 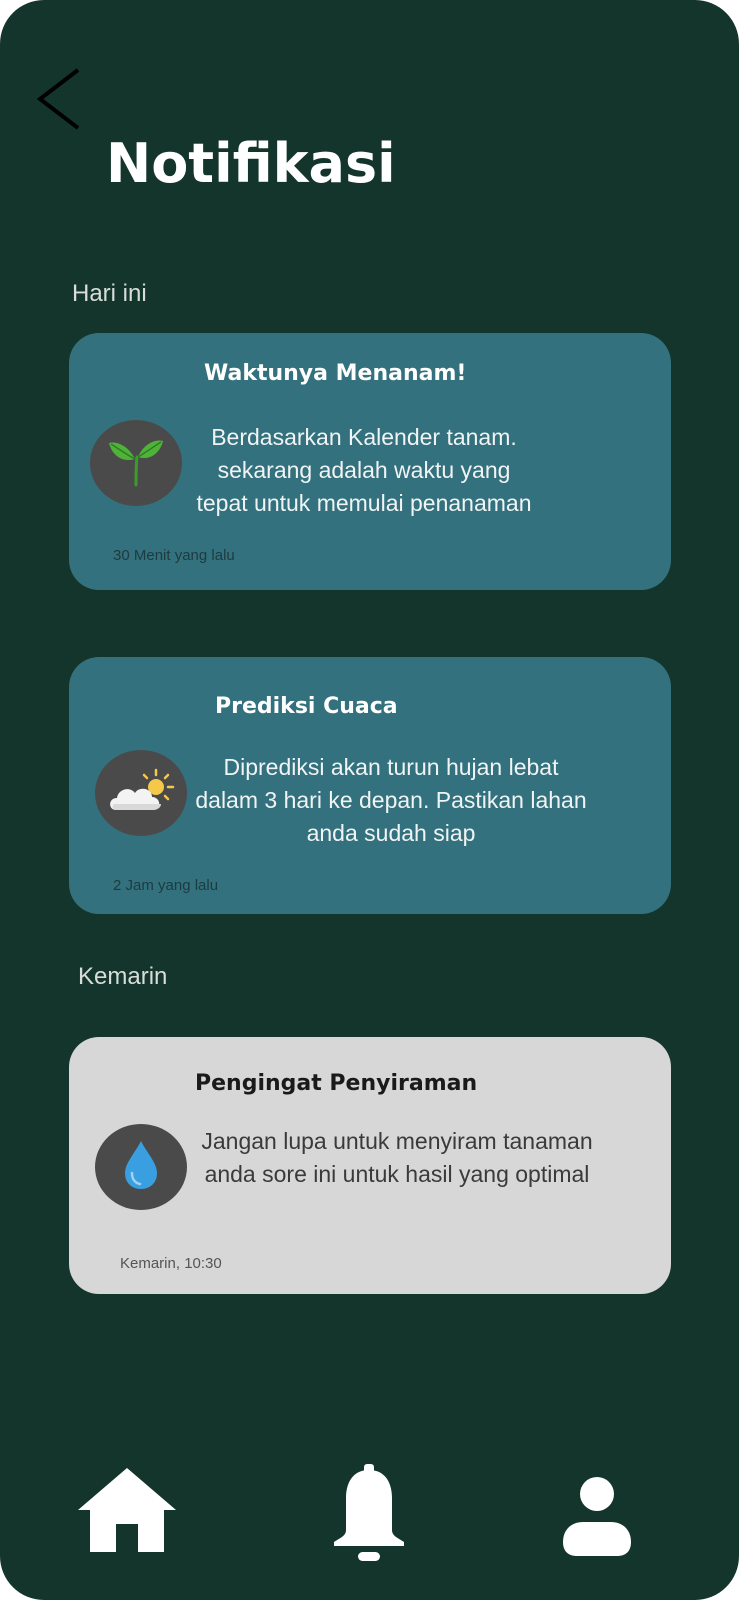 I want to click on user-icon, so click(x=597, y=1517).